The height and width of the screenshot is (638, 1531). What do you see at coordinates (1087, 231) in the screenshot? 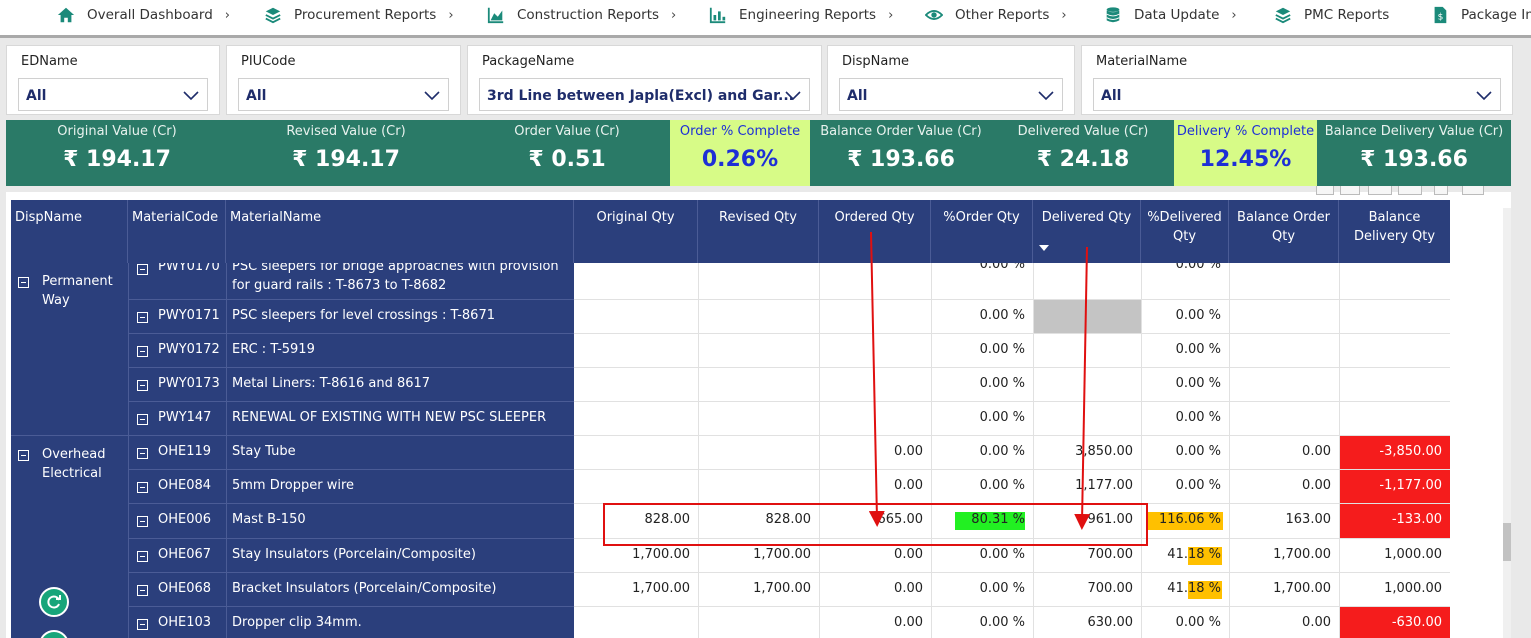
I see `col-delivered-qty: Delivered Qty` at bounding box center [1087, 231].